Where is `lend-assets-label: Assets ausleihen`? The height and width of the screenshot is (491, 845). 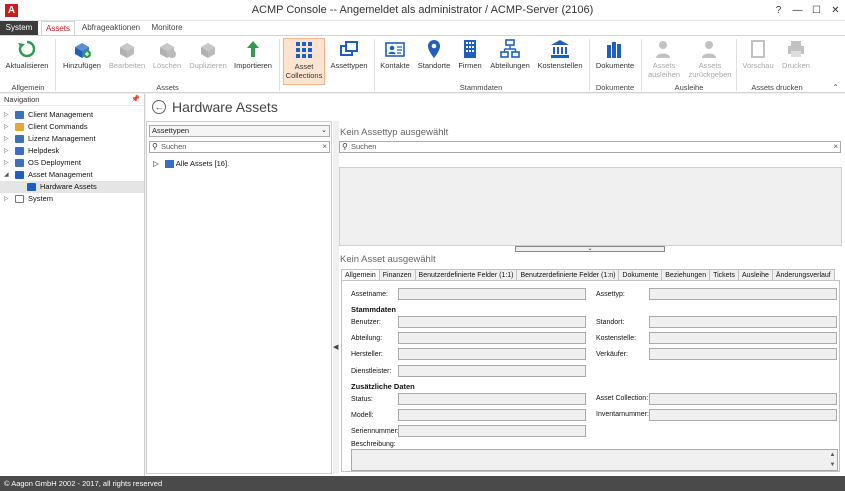 lend-assets-label: Assets ausleihen is located at coordinates (664, 70).